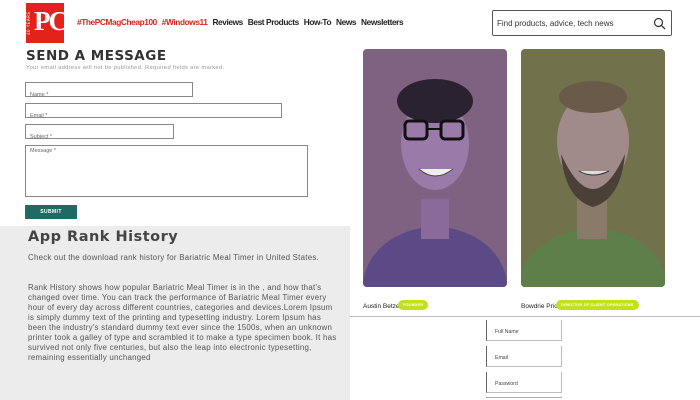 The height and width of the screenshot is (400, 700). What do you see at coordinates (227, 22) in the screenshot?
I see `nav-link-reviews: Reviews` at bounding box center [227, 22].